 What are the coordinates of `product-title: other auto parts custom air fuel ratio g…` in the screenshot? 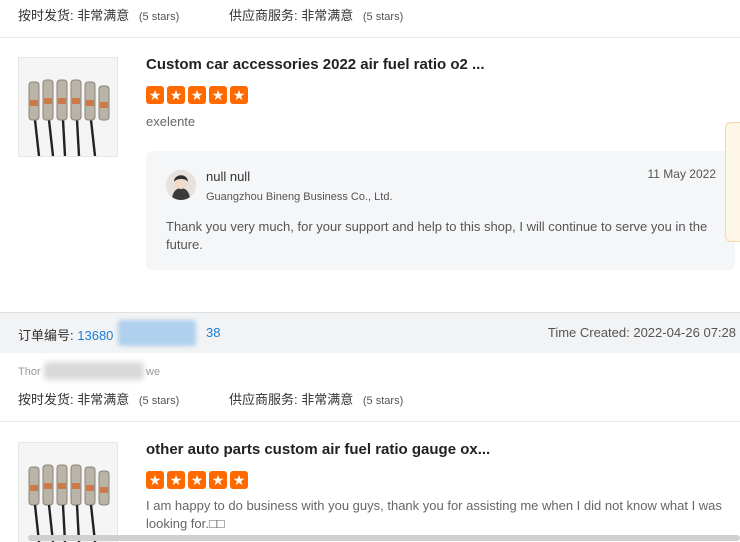 It's located at (318, 449).